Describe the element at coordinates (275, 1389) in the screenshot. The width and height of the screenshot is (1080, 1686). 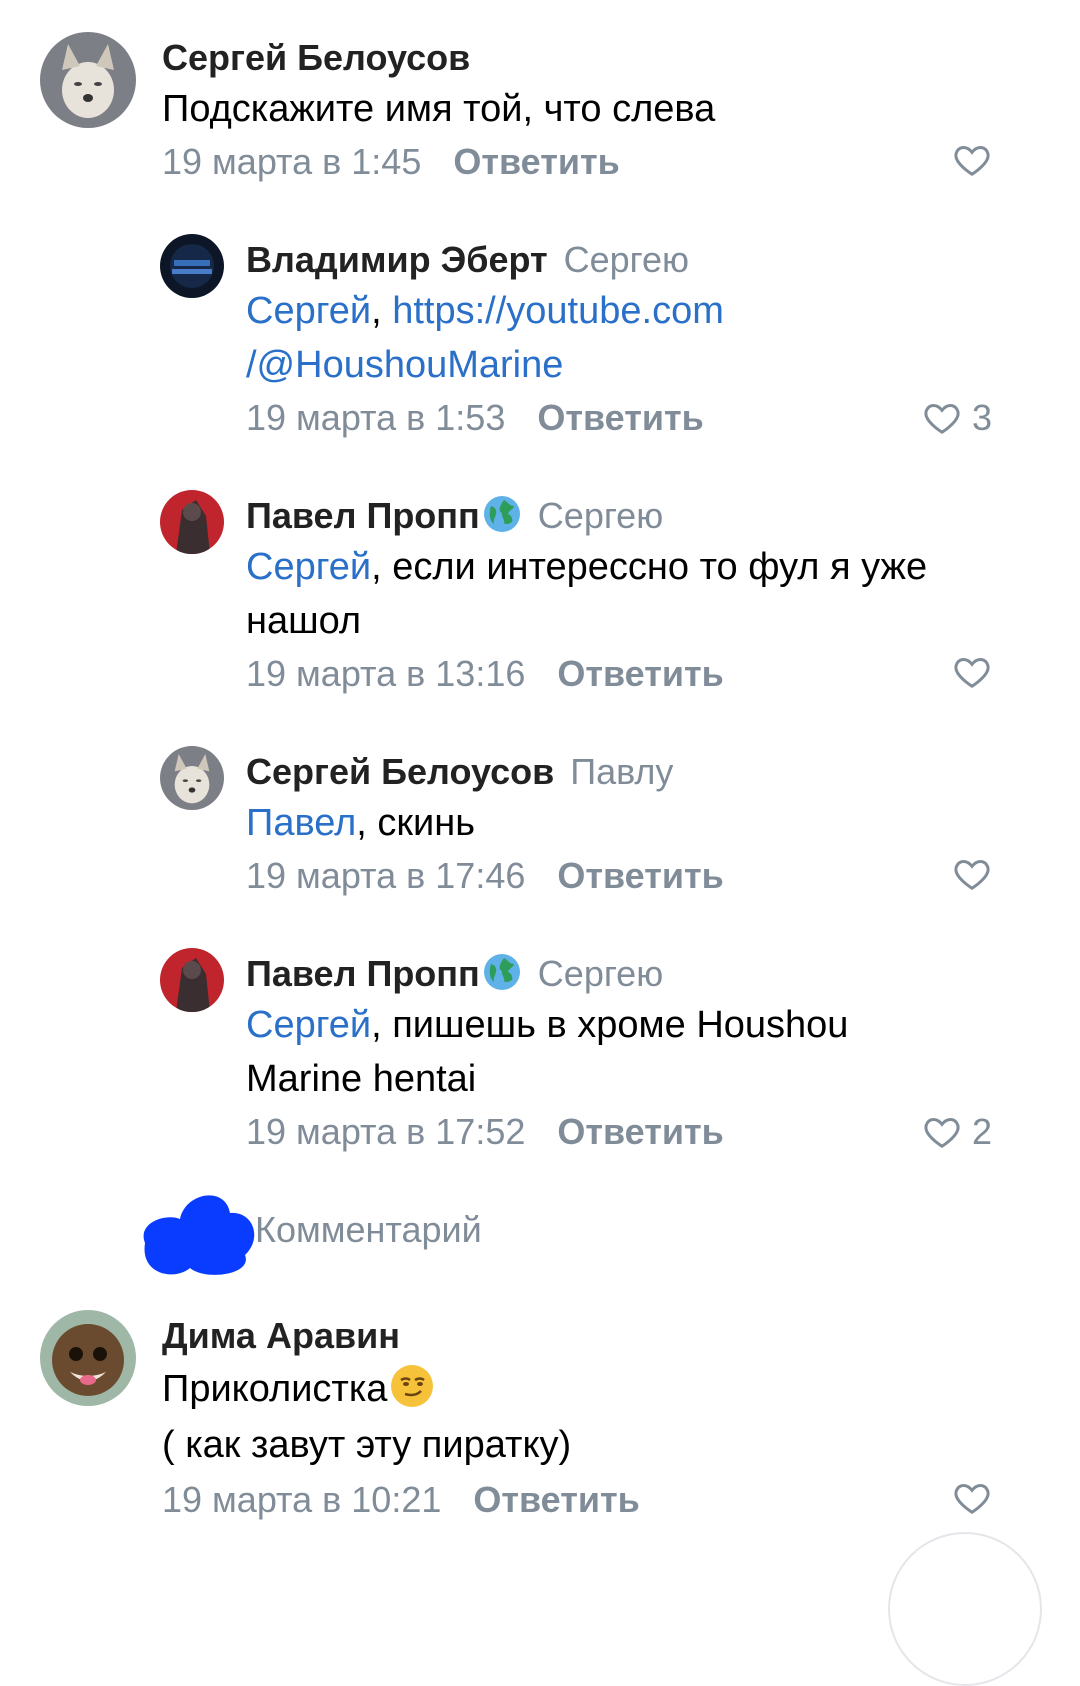
I see `comment-text-line: Приколистка` at that location.